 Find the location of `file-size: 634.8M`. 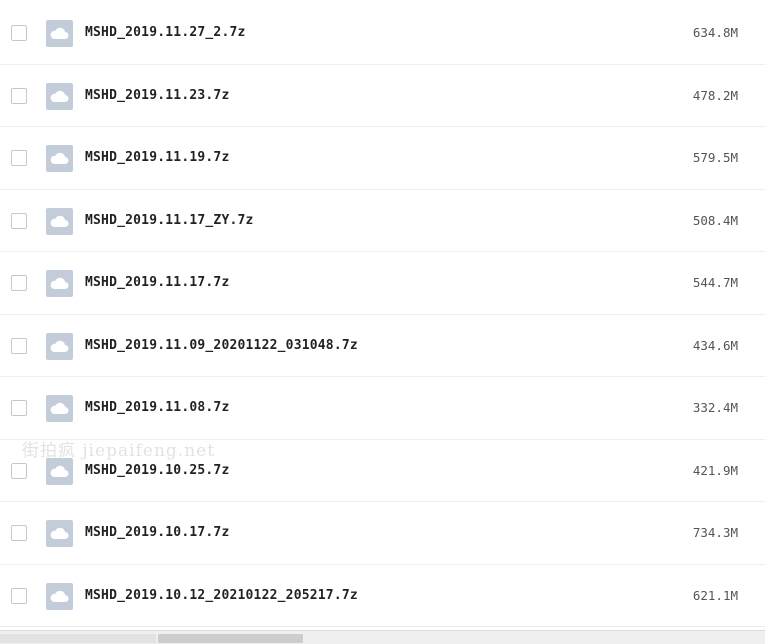

file-size: 634.8M is located at coordinates (715, 32).